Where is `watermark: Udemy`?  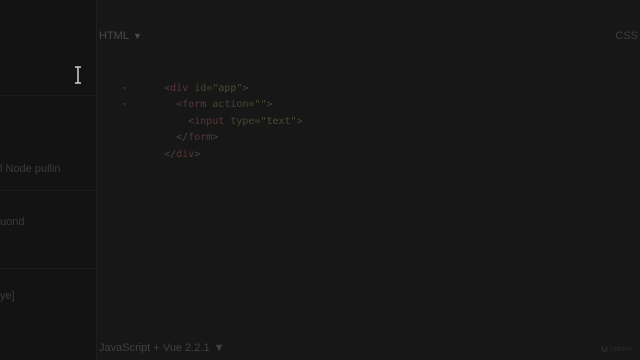 watermark: Udemy is located at coordinates (616, 349).